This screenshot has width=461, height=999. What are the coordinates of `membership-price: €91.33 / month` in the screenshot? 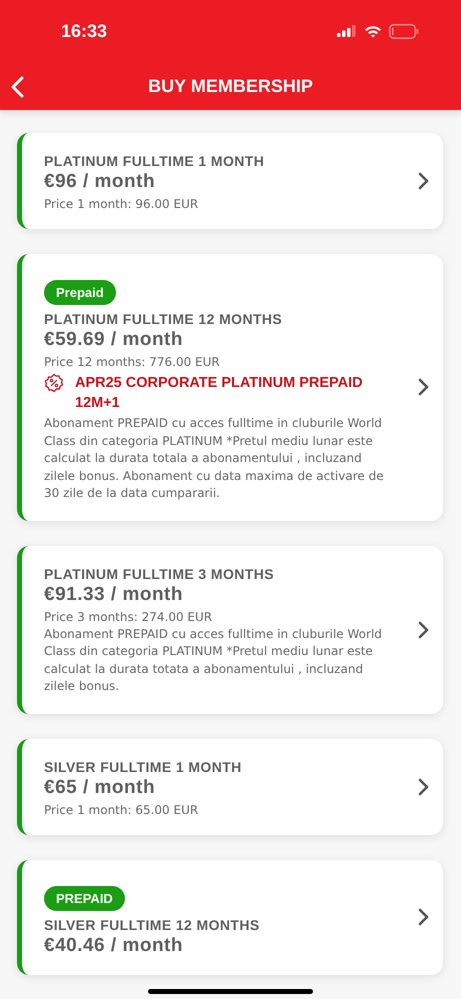 It's located at (113, 595).